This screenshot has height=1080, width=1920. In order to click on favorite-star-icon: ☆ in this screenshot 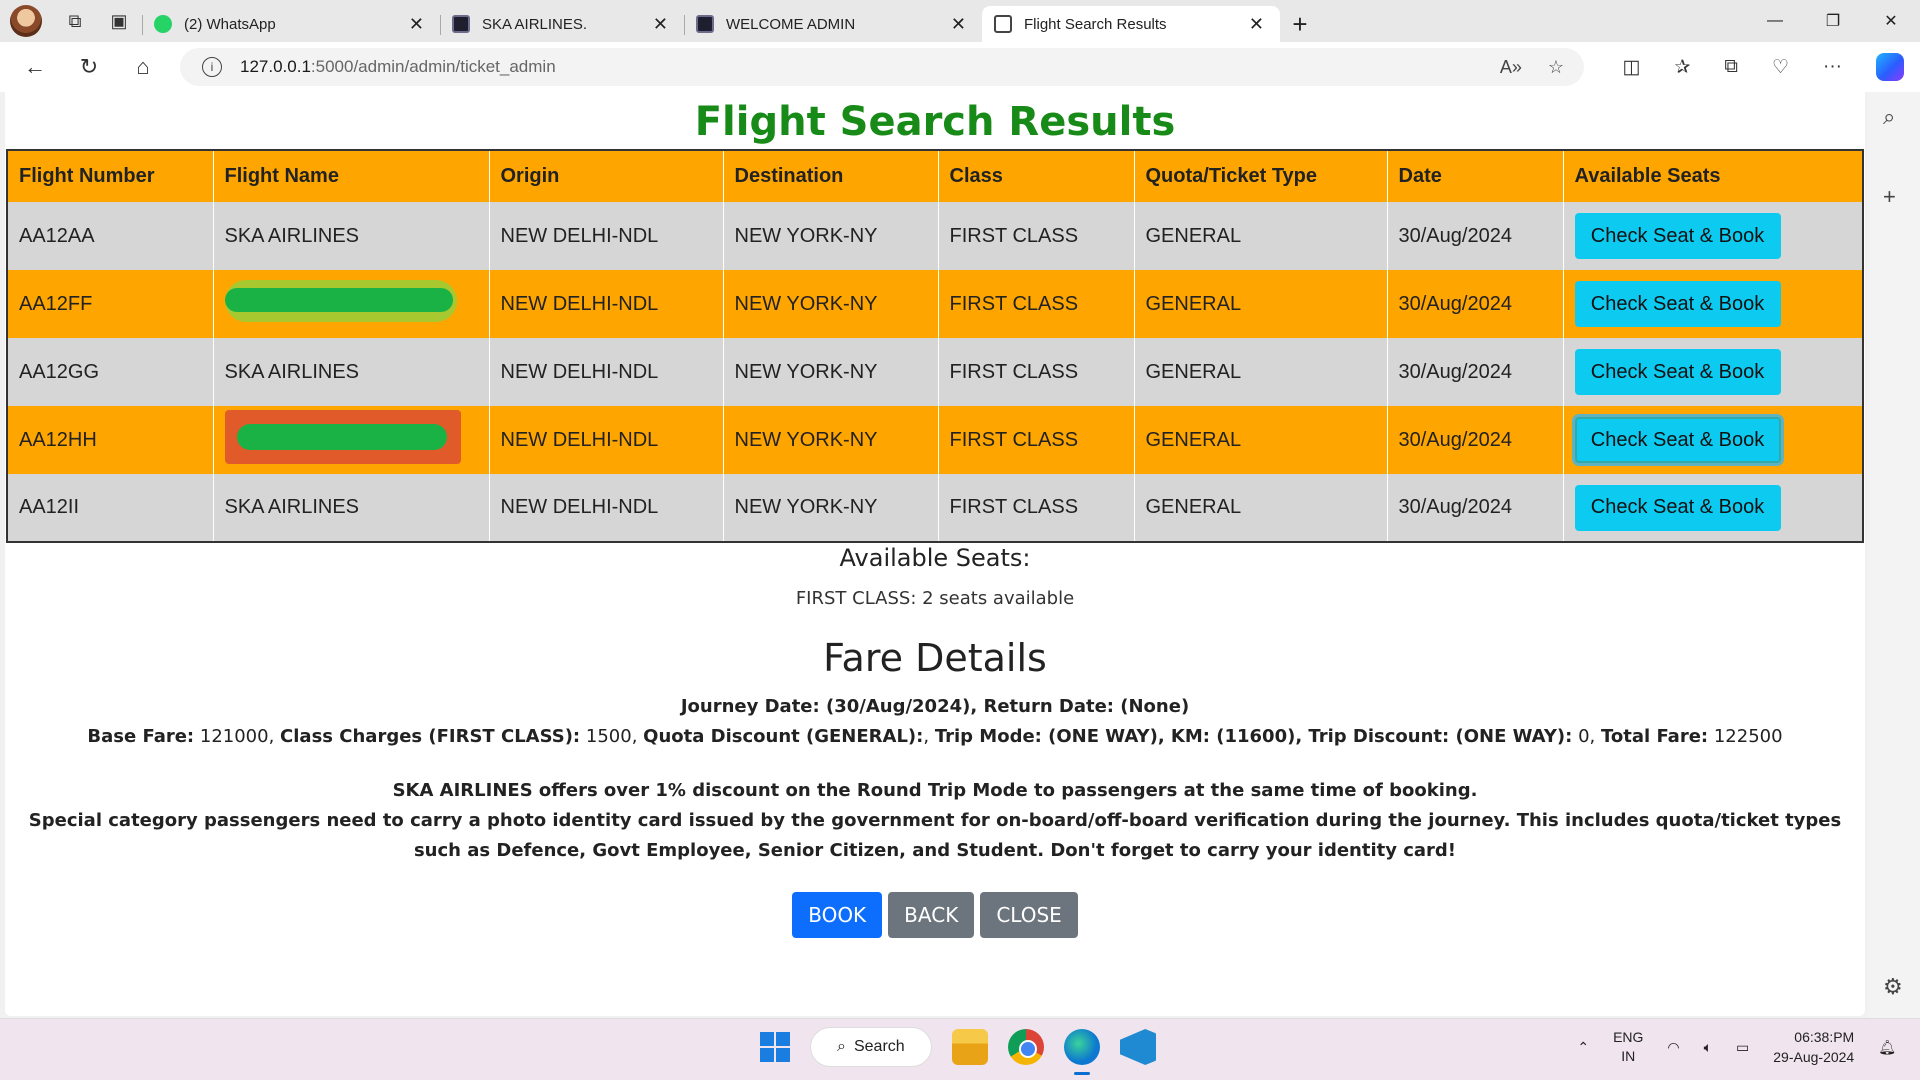, I will do `click(1556, 67)`.